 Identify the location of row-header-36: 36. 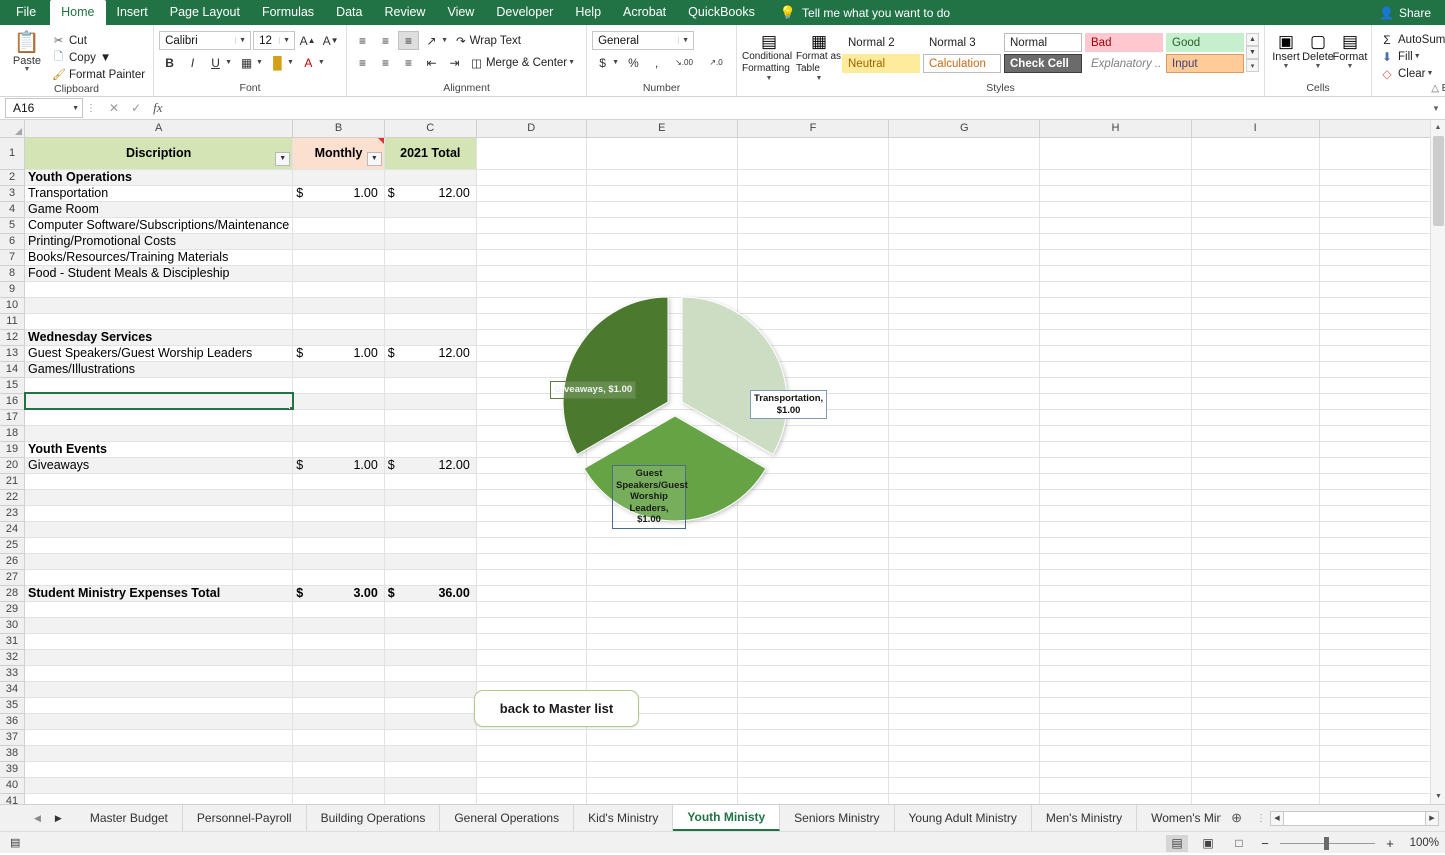
(13, 721).